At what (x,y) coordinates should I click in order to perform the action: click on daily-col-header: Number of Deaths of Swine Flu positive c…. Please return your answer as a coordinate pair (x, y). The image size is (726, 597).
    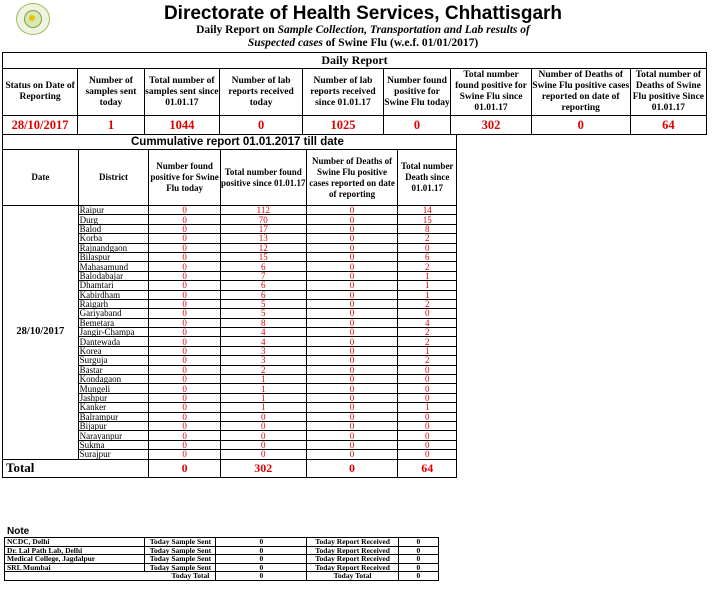
    Looking at the image, I should click on (580, 92).